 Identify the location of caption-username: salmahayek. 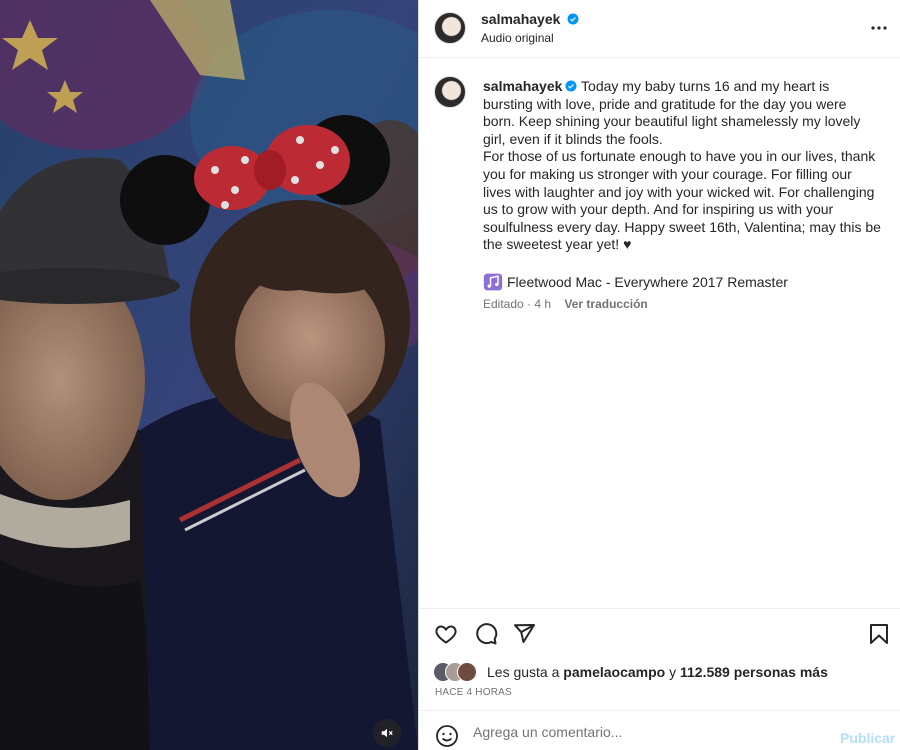
(522, 86).